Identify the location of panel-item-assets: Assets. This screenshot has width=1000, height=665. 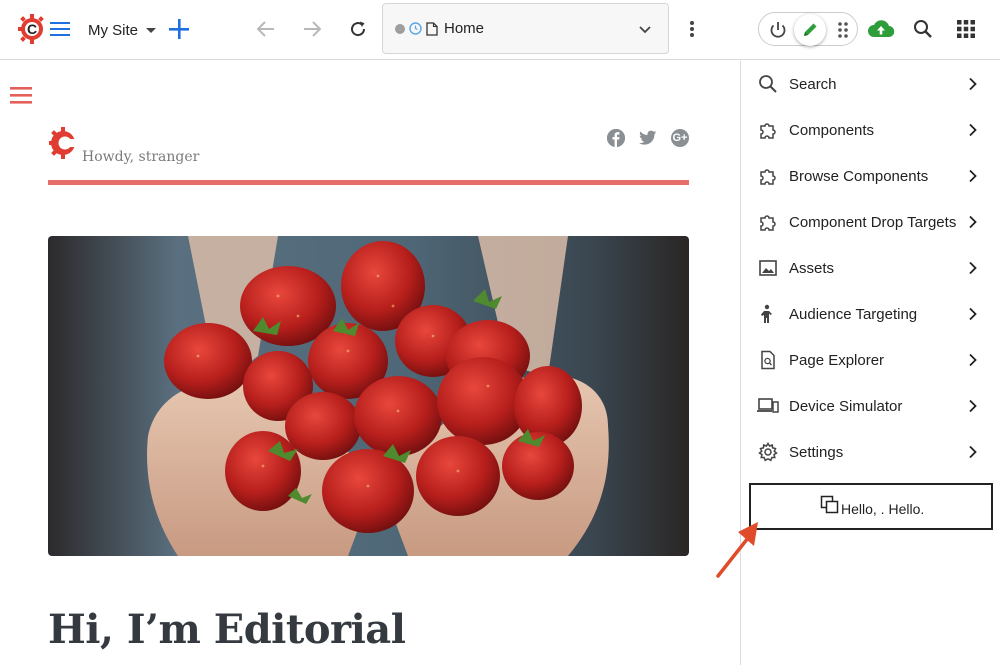
(870, 268).